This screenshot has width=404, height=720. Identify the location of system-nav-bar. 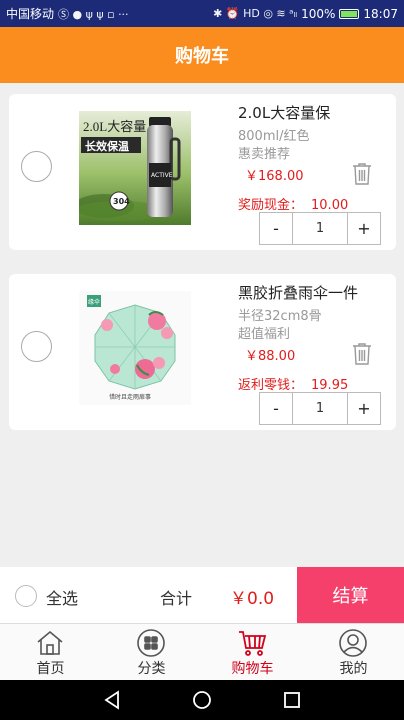
(202, 700).